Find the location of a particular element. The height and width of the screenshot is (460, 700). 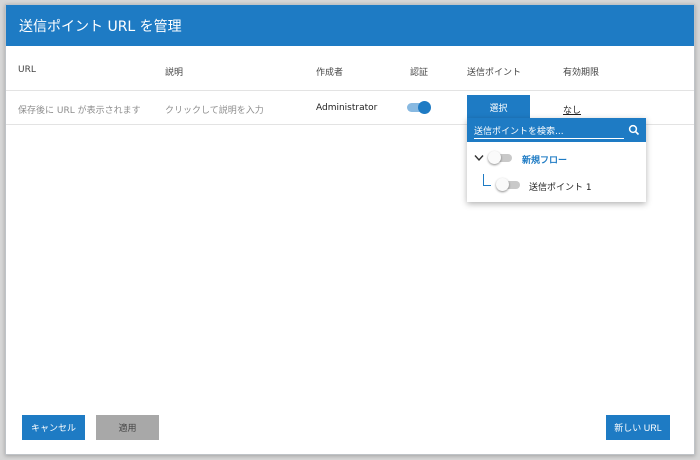

column-header-description: 説明 is located at coordinates (174, 73).